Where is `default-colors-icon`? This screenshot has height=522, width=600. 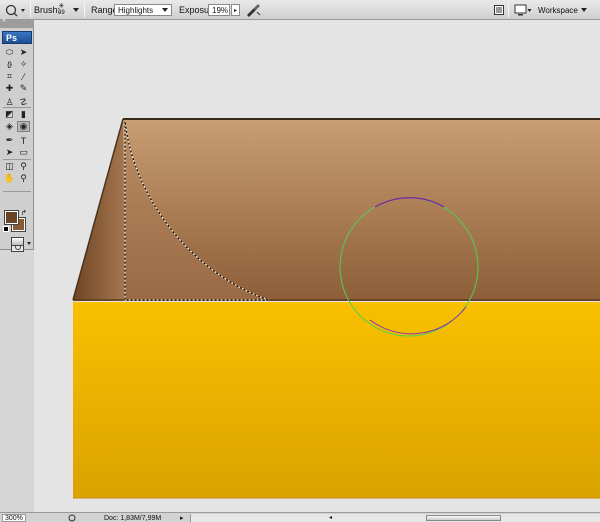
default-colors-icon is located at coordinates (6, 229).